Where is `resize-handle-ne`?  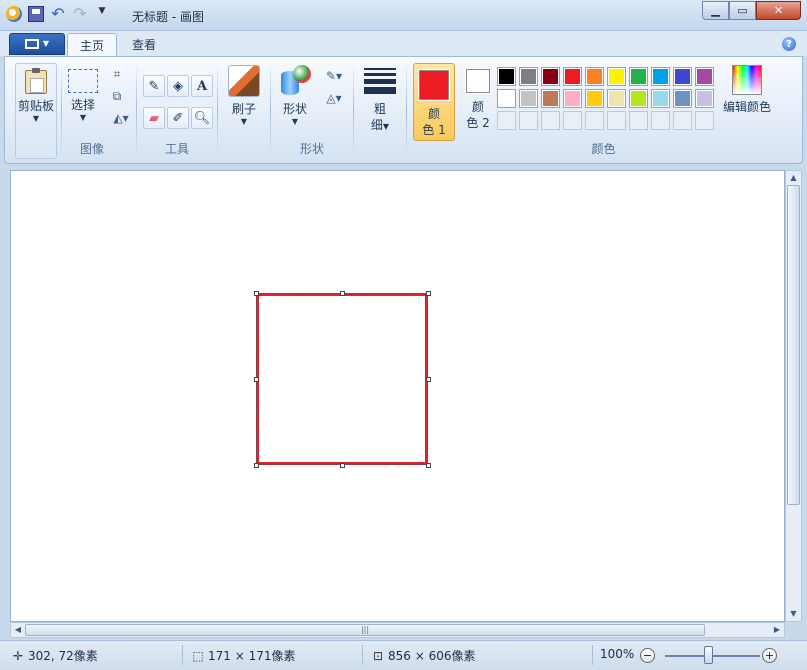
resize-handle-ne is located at coordinates (428, 293).